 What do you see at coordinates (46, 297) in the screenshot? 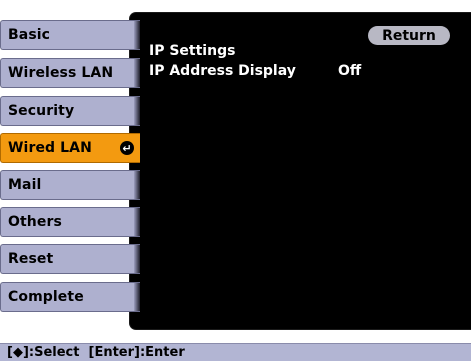
I see `sidebar-item-label: Complete` at bounding box center [46, 297].